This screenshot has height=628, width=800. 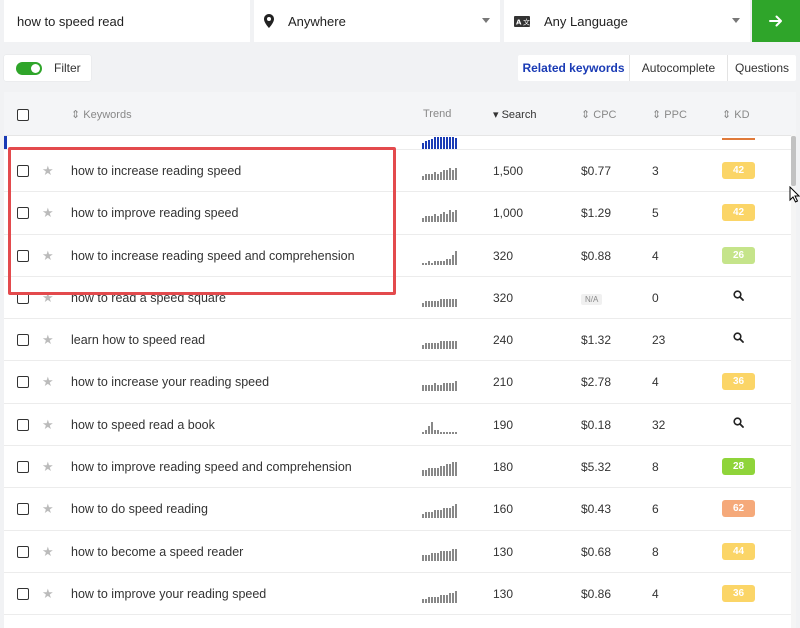 What do you see at coordinates (596, 213) in the screenshot?
I see `cpc-value: $1.29` at bounding box center [596, 213].